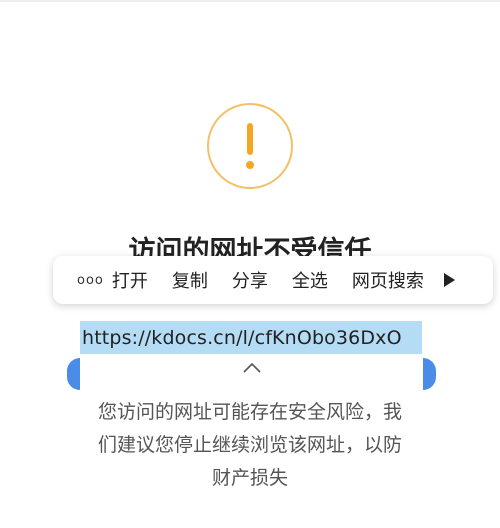 This screenshot has height=528, width=500. I want to click on url-text: https://kdocs.cn/l/cfKnObo36DxO, so click(242, 338).